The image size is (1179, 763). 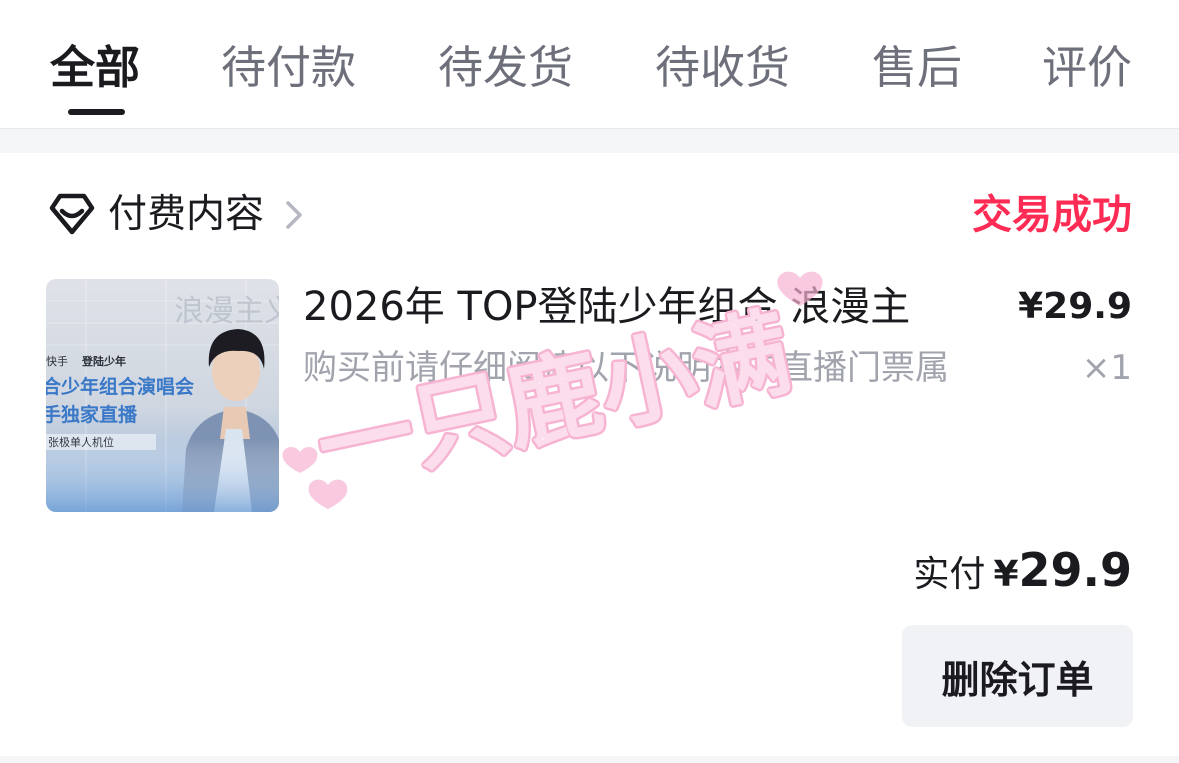 I want to click on diamond-tag-icon, so click(x=72, y=214).